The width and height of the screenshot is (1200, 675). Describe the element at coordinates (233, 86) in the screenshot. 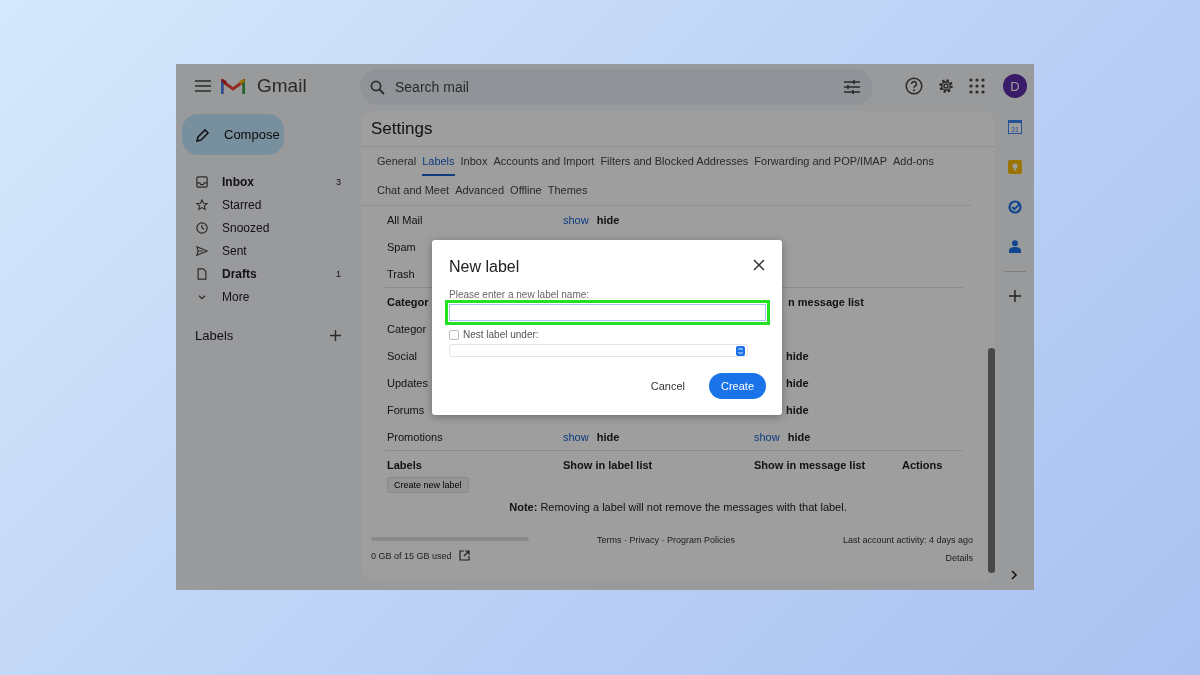

I see `mail-logo-icon` at that location.